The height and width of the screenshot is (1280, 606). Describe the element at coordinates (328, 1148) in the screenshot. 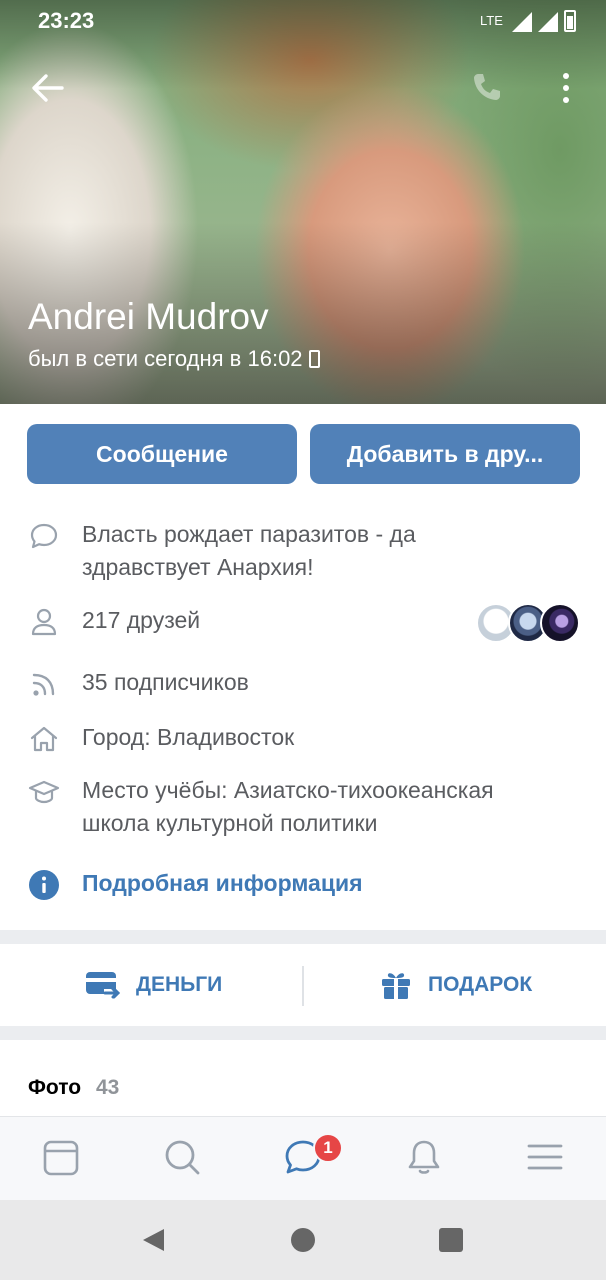

I see `messages-badge: 1` at that location.